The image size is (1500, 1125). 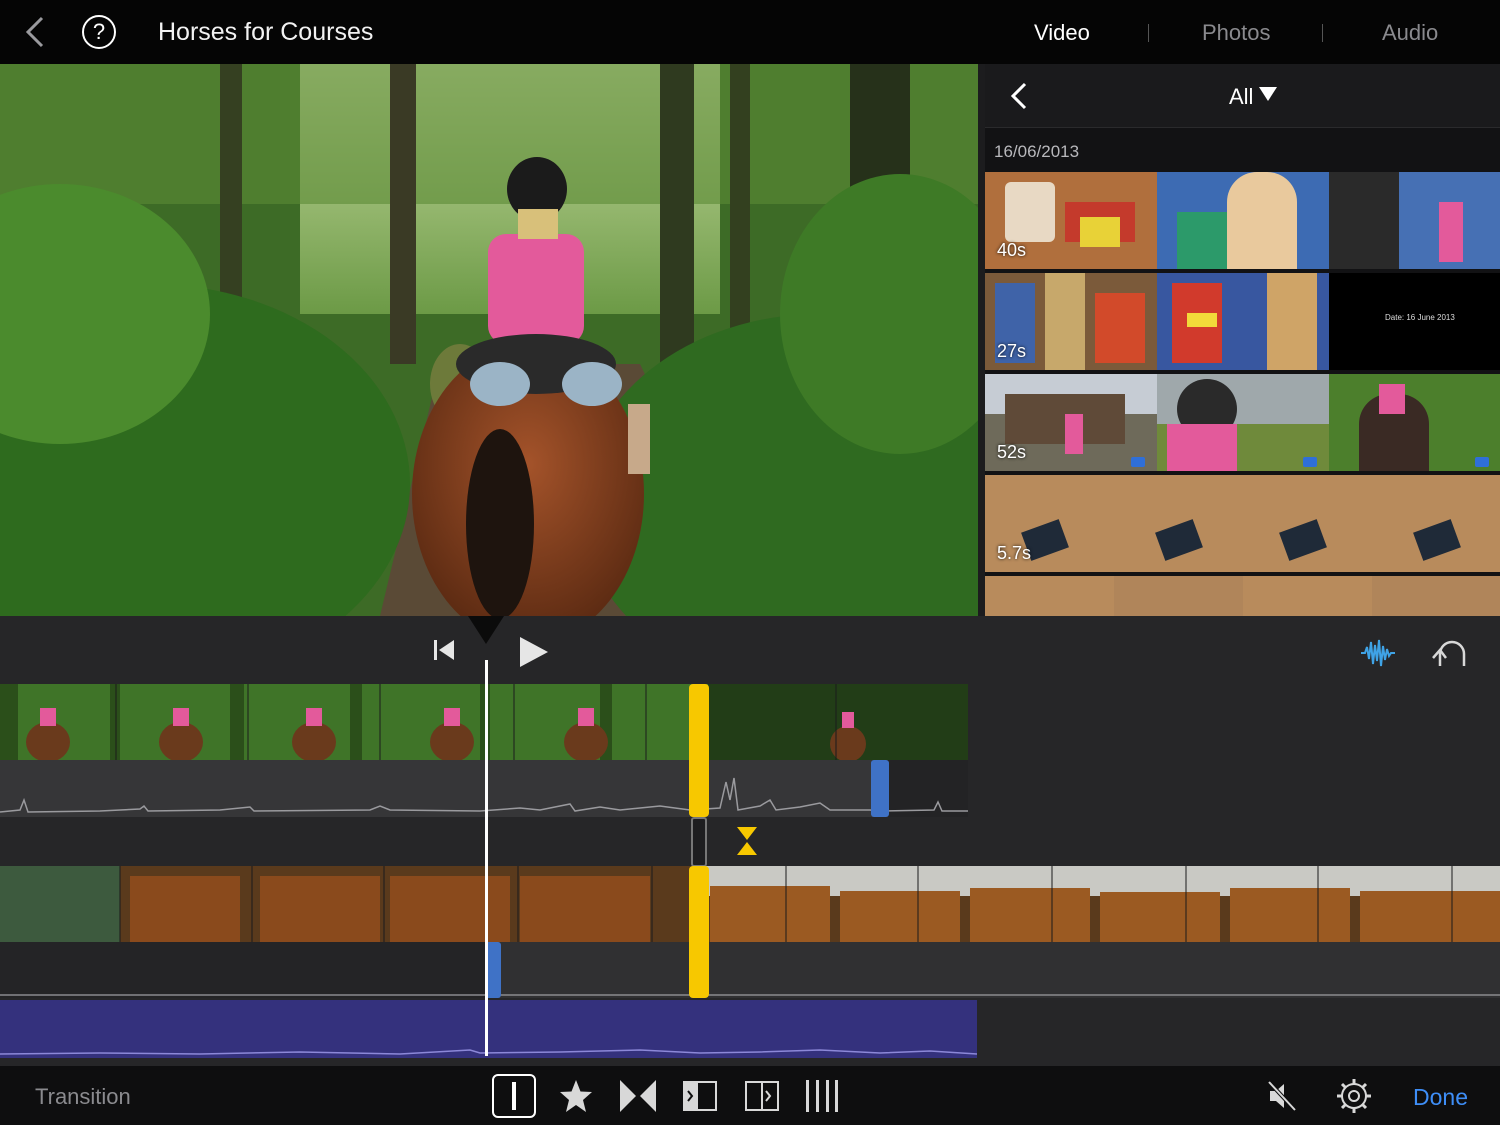 I want to click on fade-in-button, so click(x=700, y=1096).